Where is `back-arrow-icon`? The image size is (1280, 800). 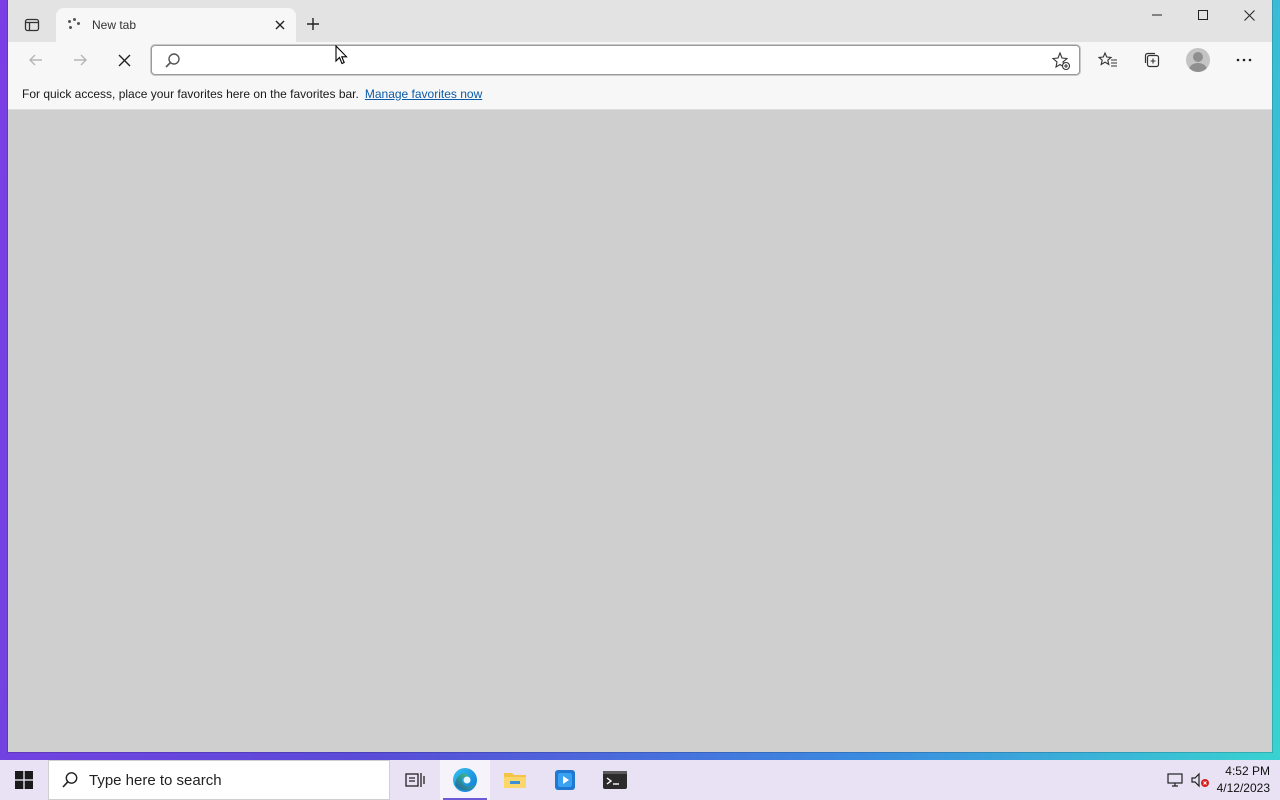 back-arrow-icon is located at coordinates (35, 60).